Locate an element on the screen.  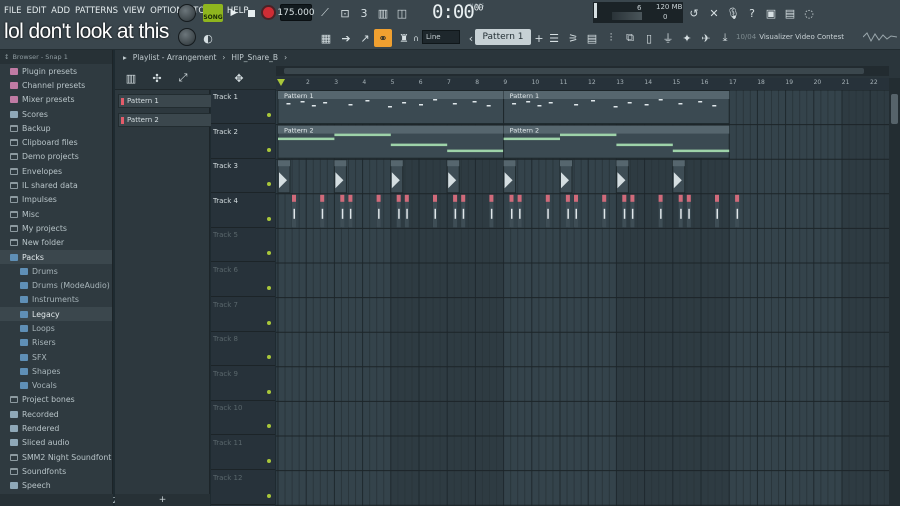
news-scrubber is located at coordinates (880, 37).